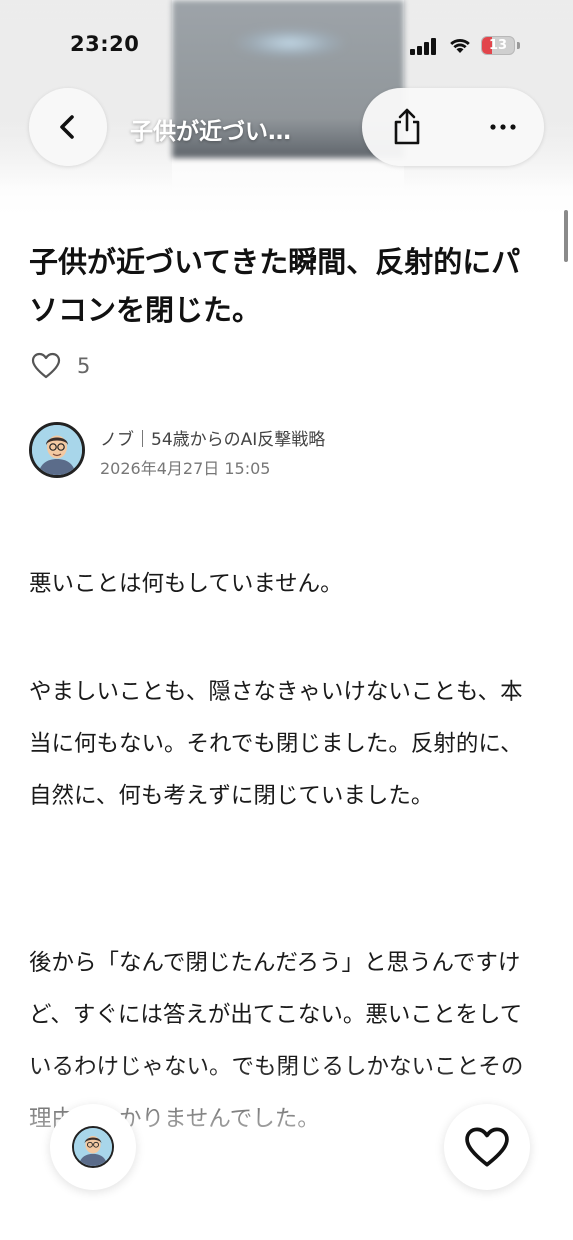 This screenshot has height=1240, width=573. What do you see at coordinates (290, 43) in the screenshot?
I see `hero-thumbnail-glow` at bounding box center [290, 43].